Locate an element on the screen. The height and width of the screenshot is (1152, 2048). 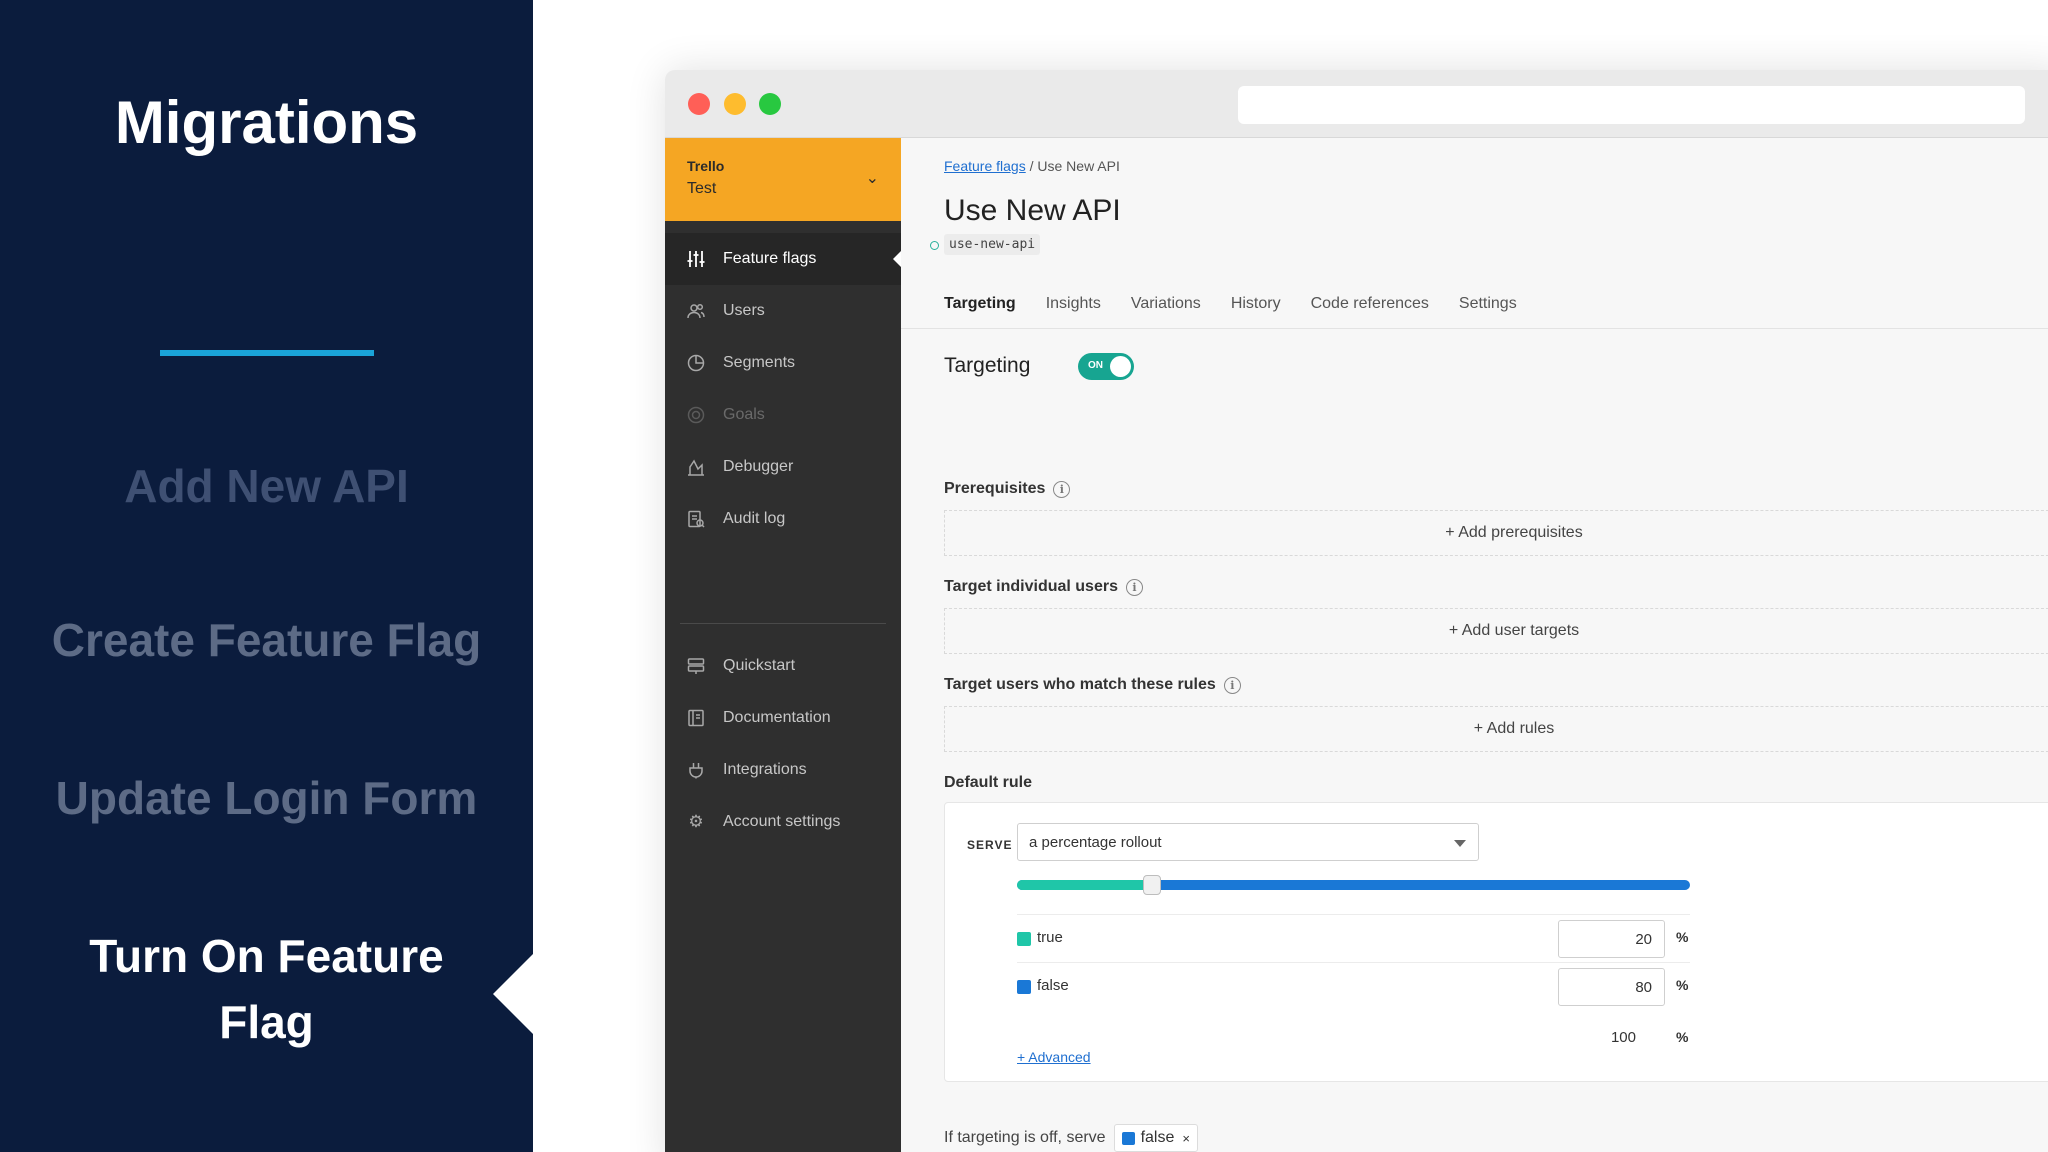
agenda-item: Add New API is located at coordinates (266, 486).